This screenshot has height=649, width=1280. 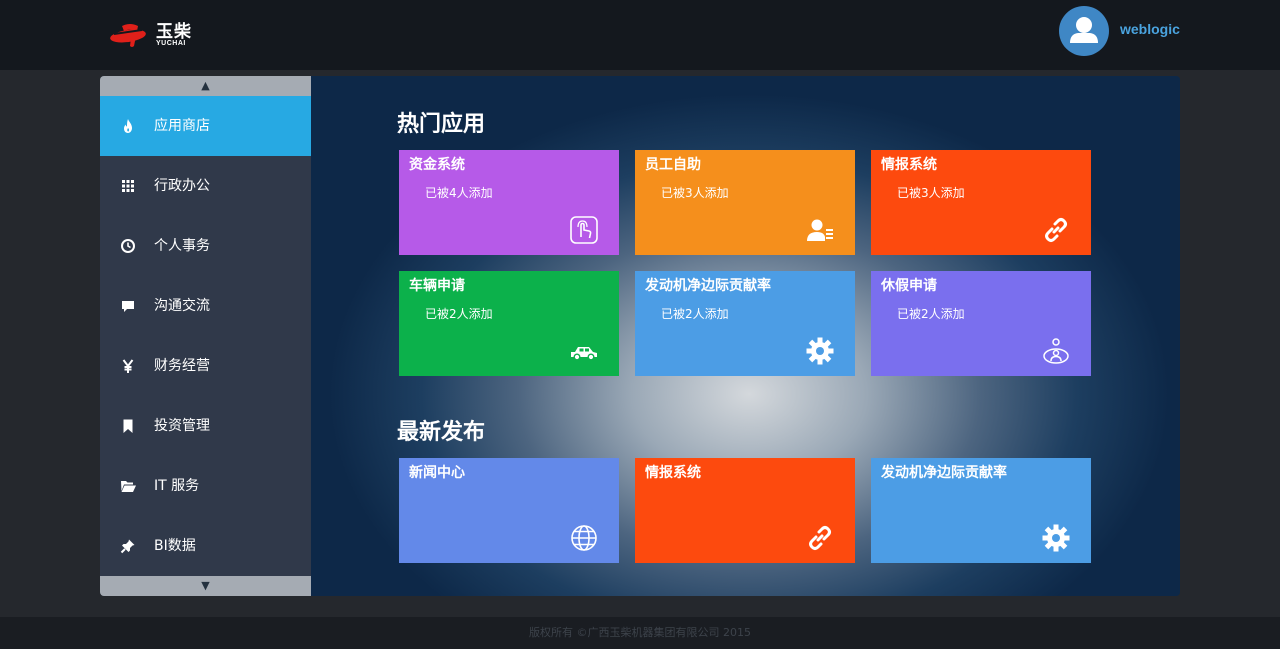 I want to click on username: weblogic, so click(x=1150, y=29).